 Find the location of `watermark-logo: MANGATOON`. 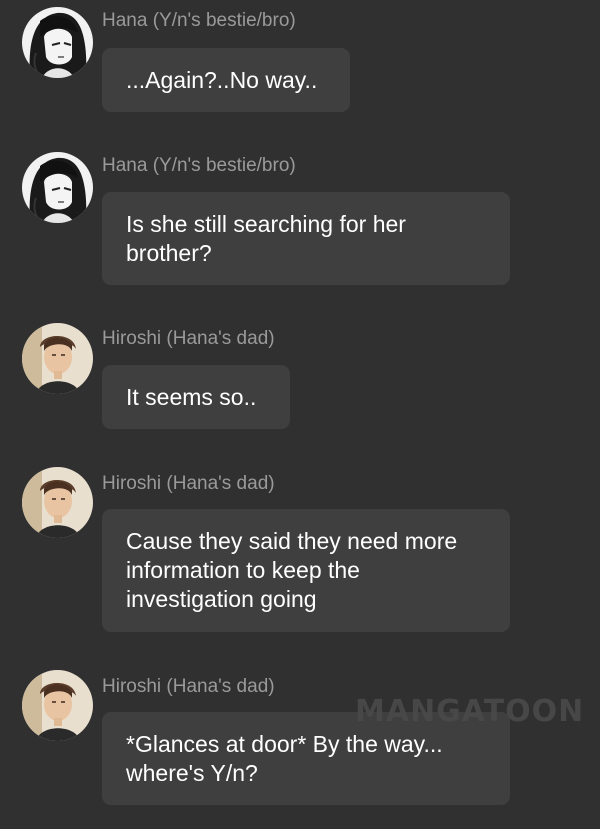

watermark-logo: MANGATOON is located at coordinates (470, 711).